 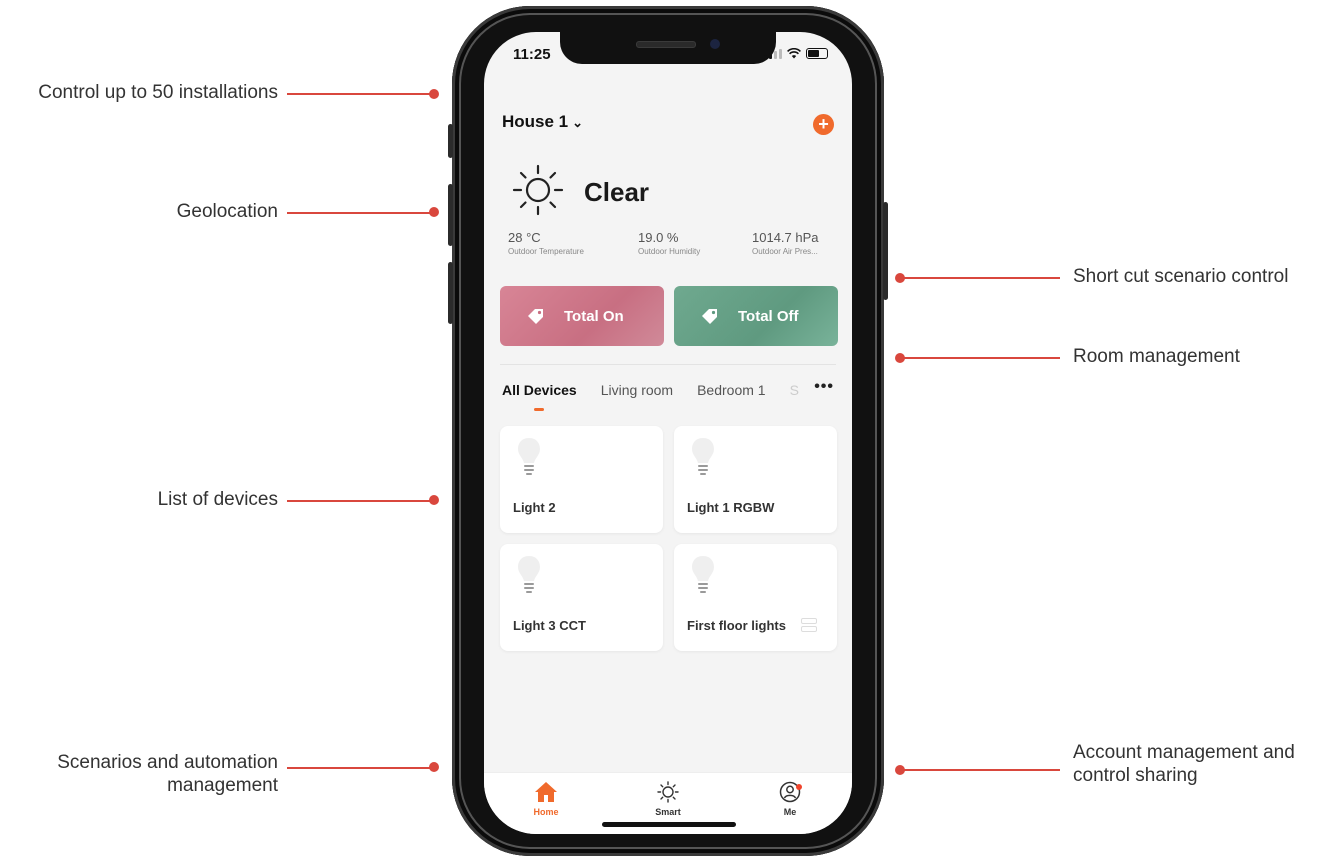 I want to click on device-card-light-2: Light 2, so click(x=581, y=479).